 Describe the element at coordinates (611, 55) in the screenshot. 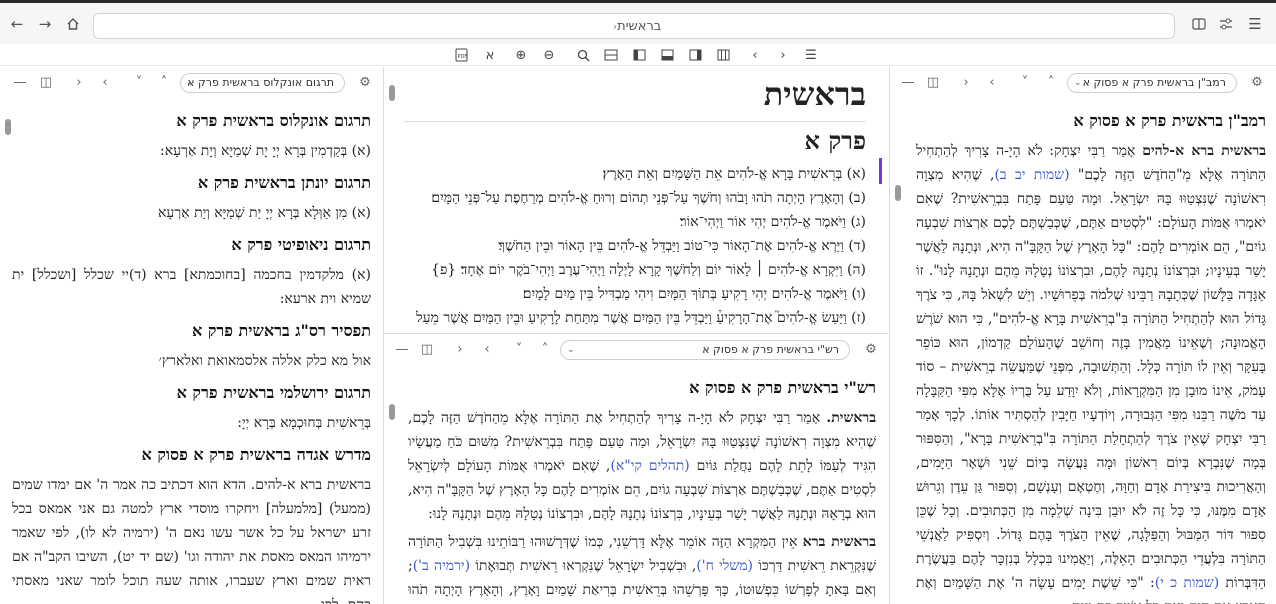

I see `layout-icon` at that location.